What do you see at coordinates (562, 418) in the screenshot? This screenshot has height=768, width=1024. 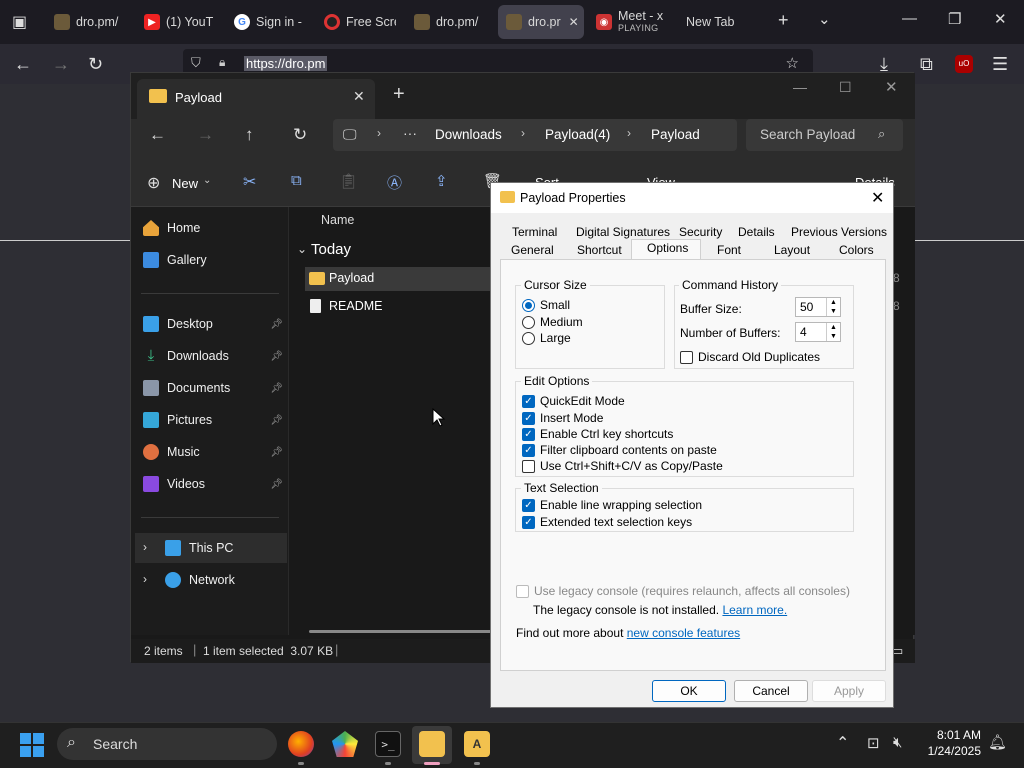 I see `insert-mode-checkbox: ✓ Insert Mode` at bounding box center [562, 418].